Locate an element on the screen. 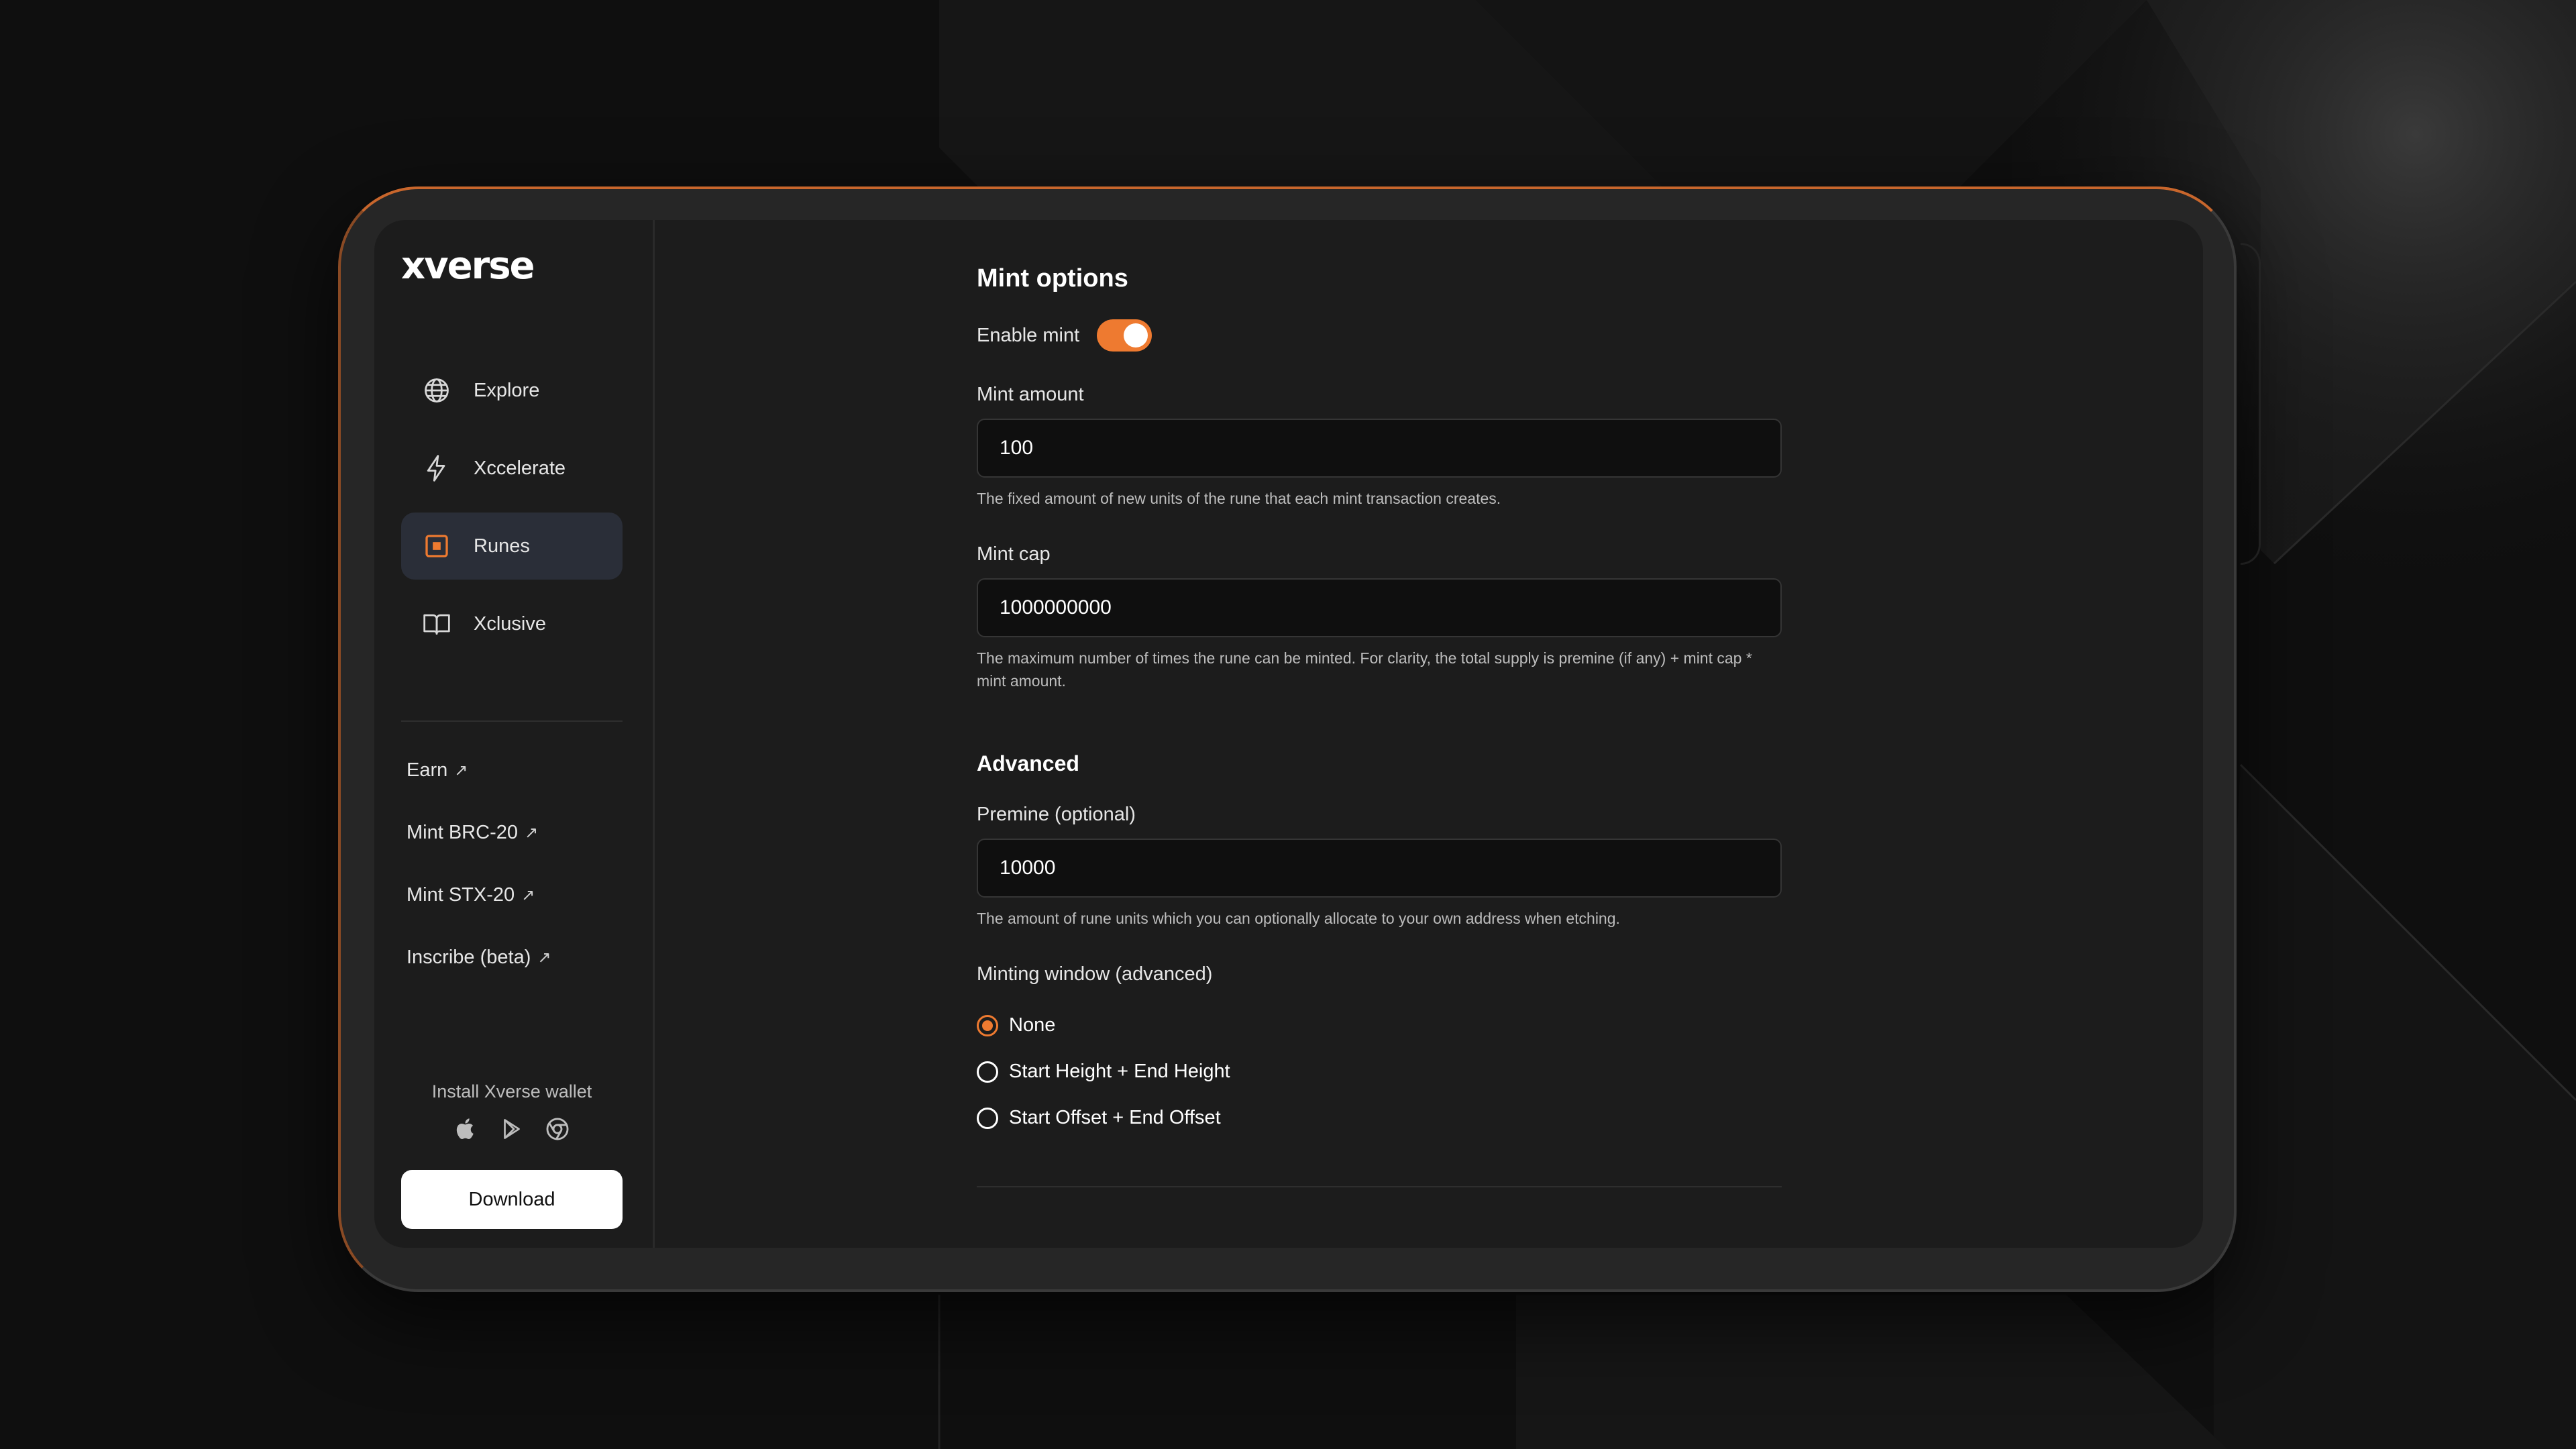  sidebar-item-label: Xclusive is located at coordinates (510, 623).